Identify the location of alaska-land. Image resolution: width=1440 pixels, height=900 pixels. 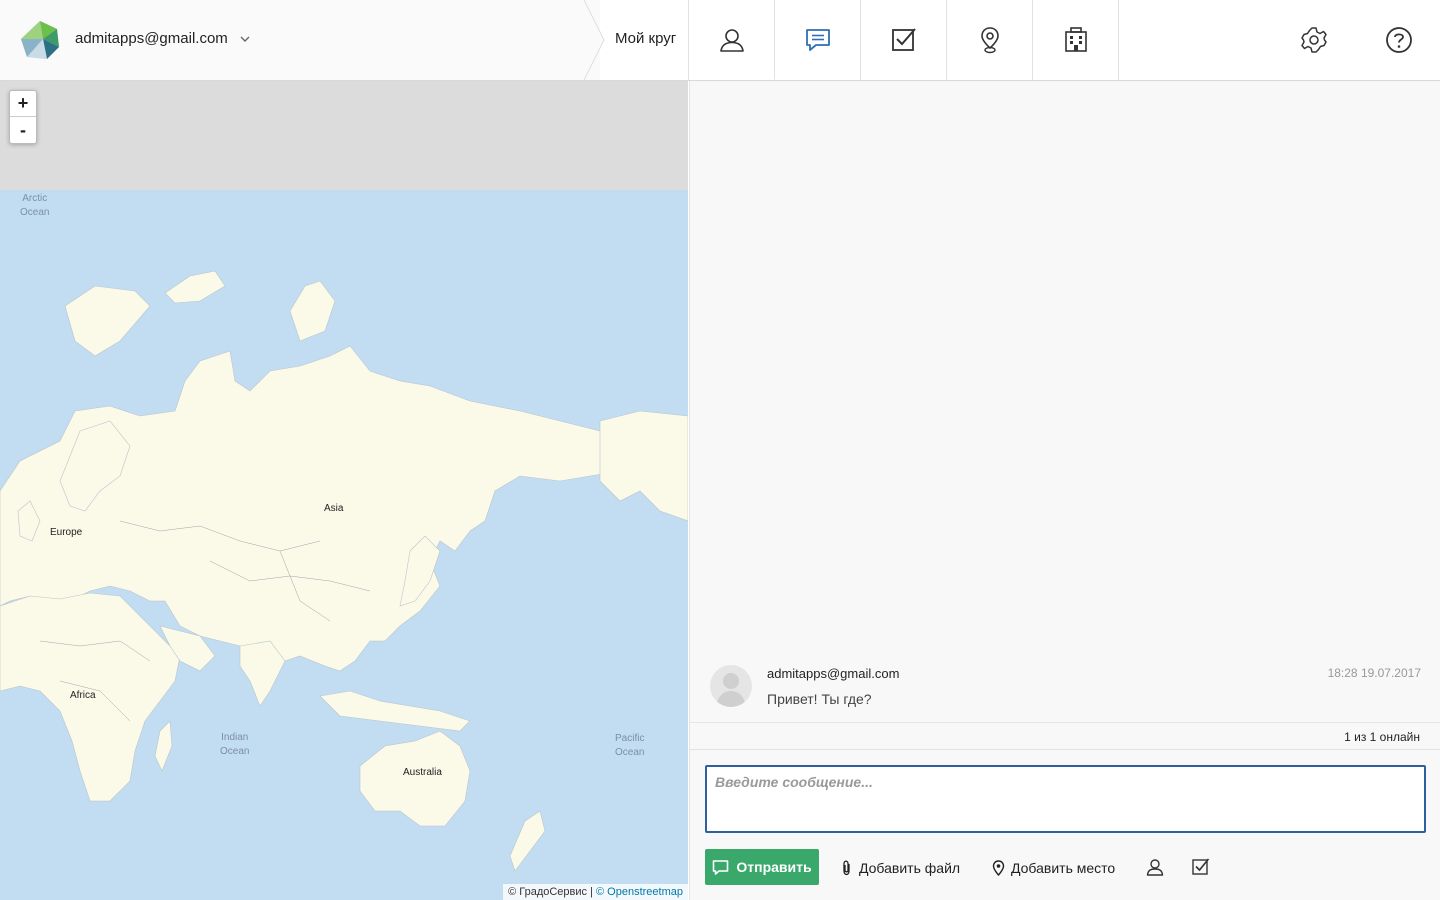
(643, 466).